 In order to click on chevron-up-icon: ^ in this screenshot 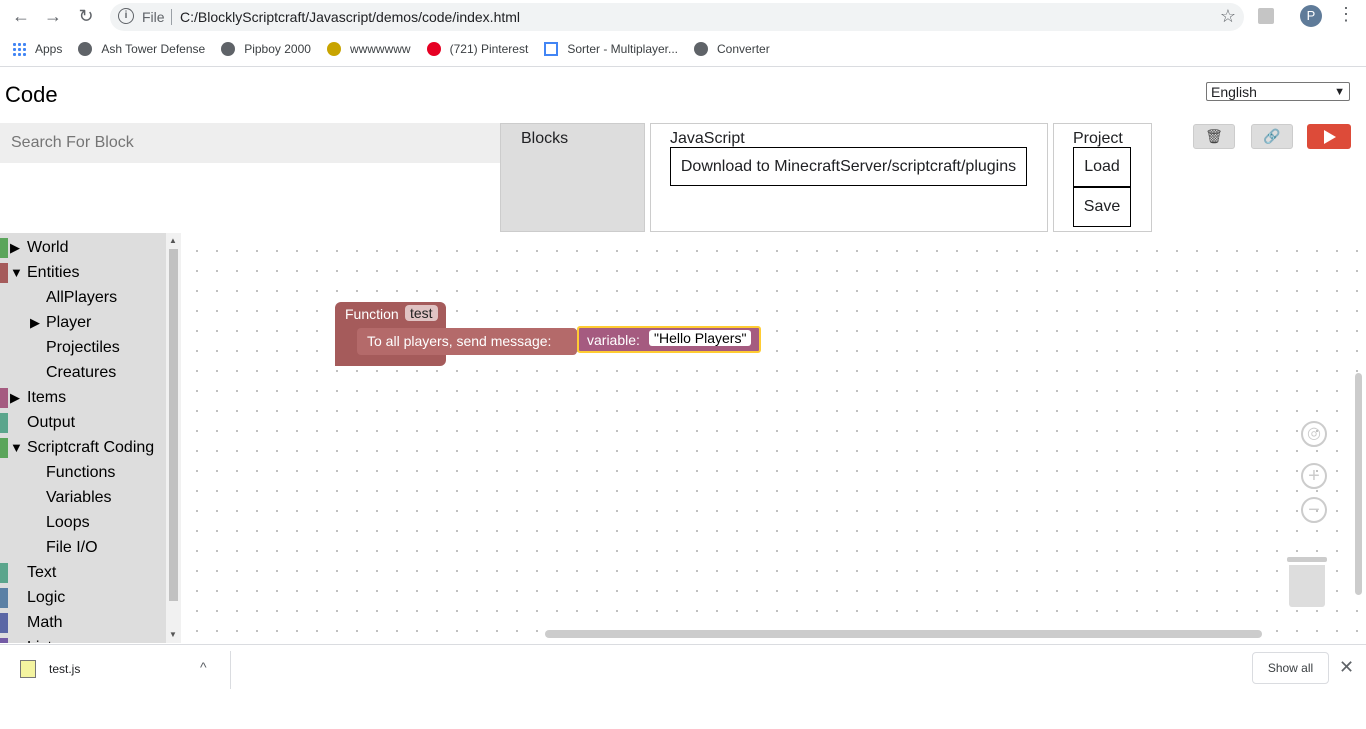, I will do `click(203, 667)`.